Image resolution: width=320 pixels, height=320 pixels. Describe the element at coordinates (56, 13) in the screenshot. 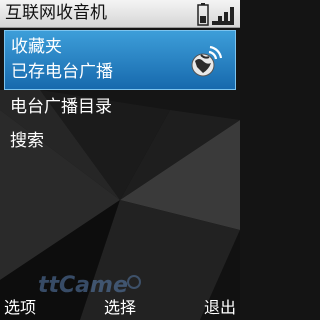

I see `app-title: 互联网收音机` at that location.